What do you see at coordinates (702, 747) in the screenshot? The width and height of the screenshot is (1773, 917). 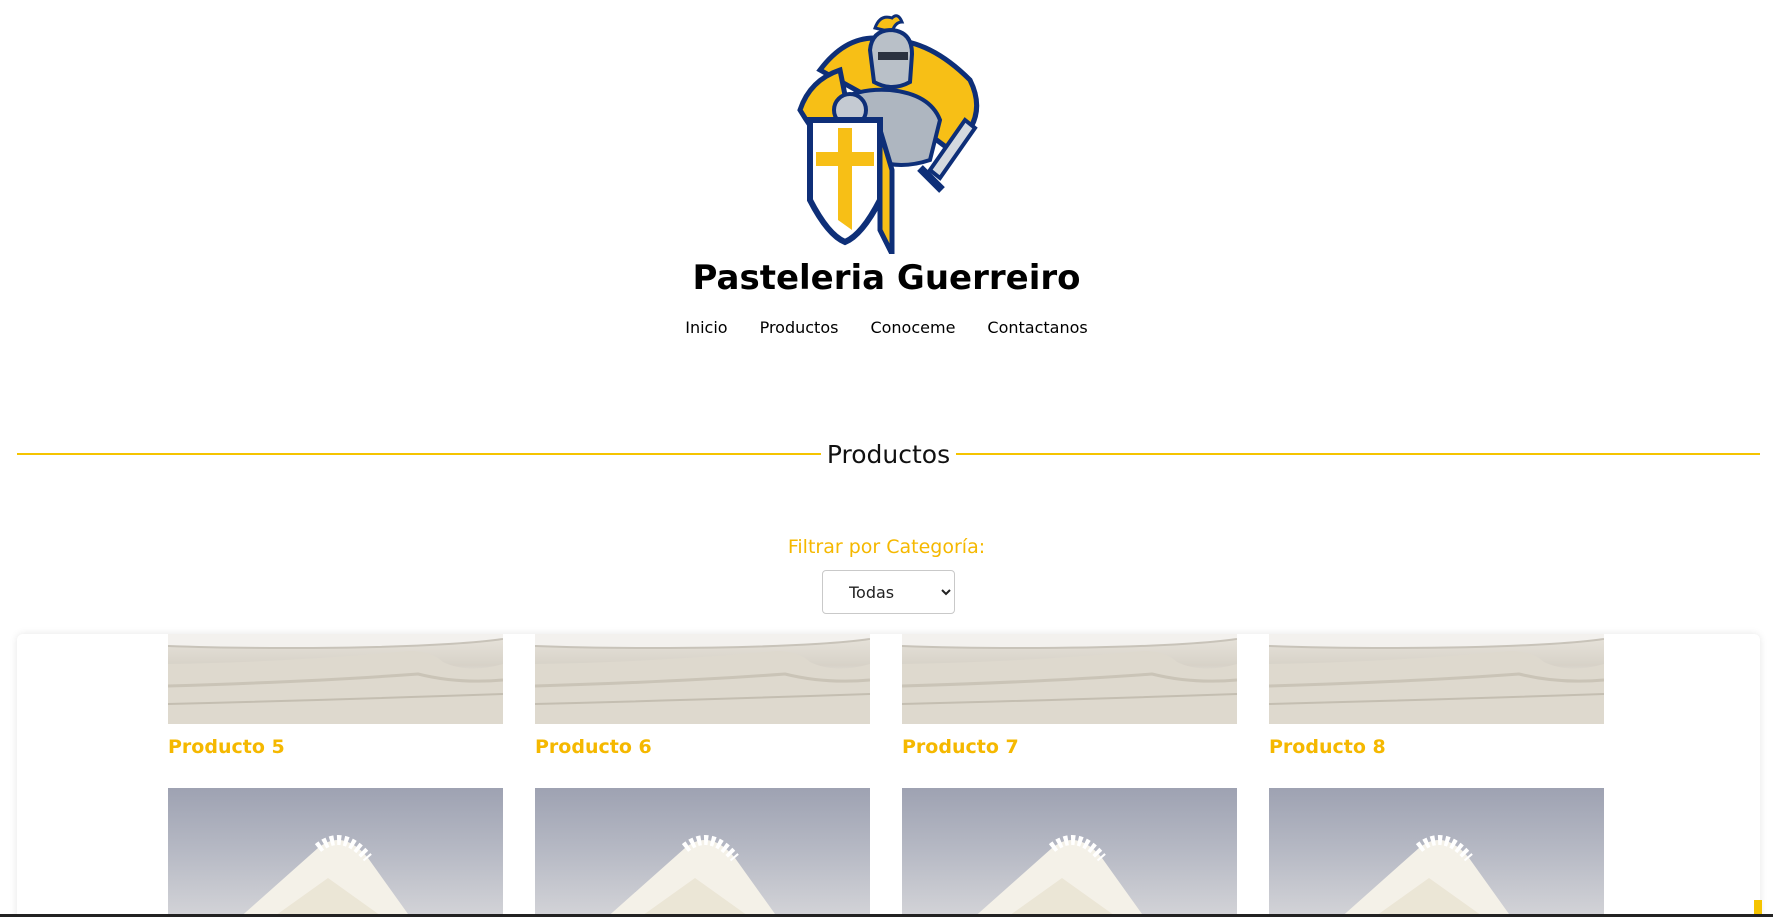 I see `product-name: Producto 6` at bounding box center [702, 747].